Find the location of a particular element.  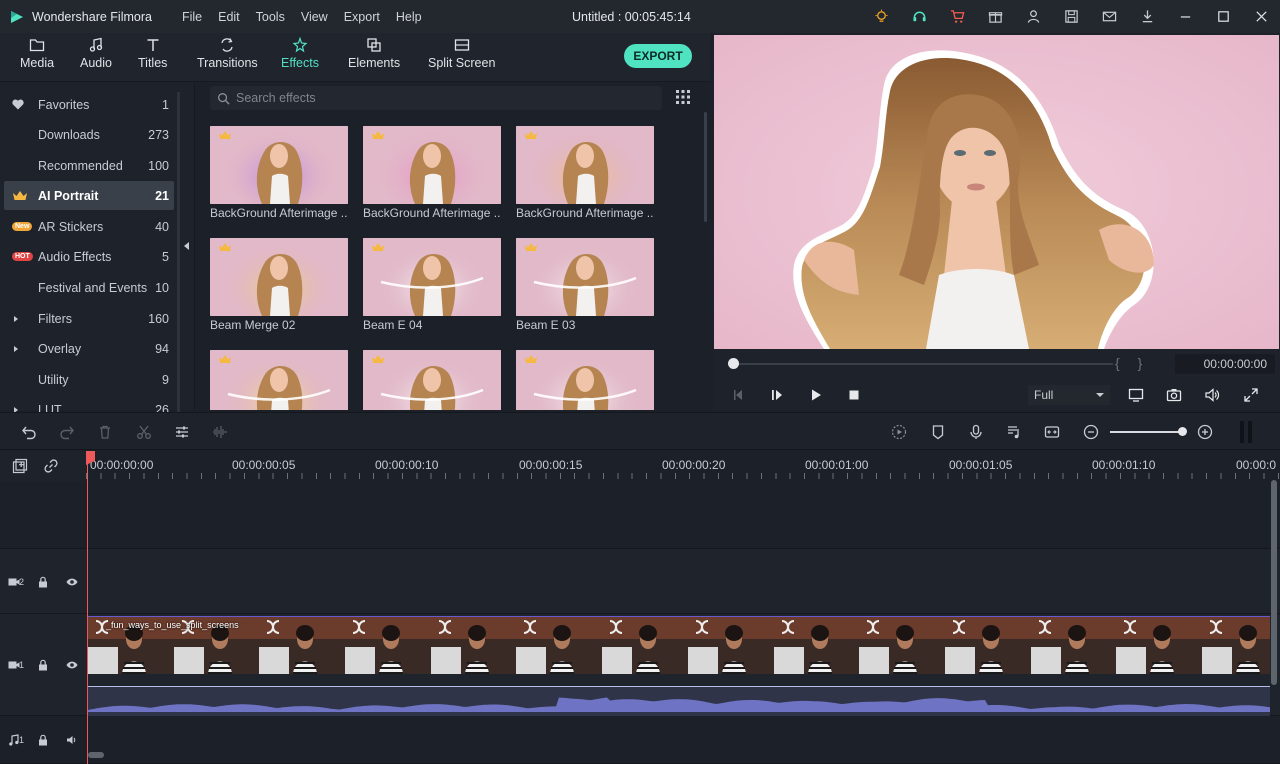

render-quality-select: Full is located at coordinates (1069, 395).